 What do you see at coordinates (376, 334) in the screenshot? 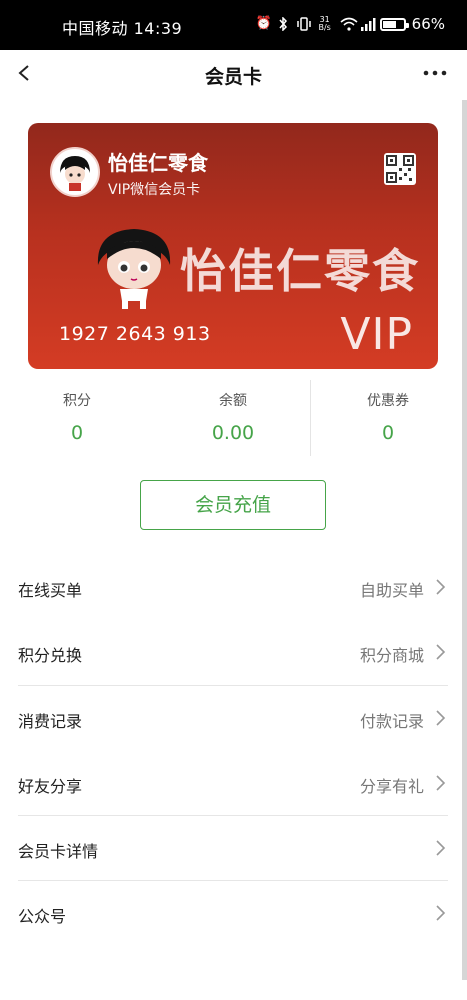
I see `vip-label: VIP` at bounding box center [376, 334].